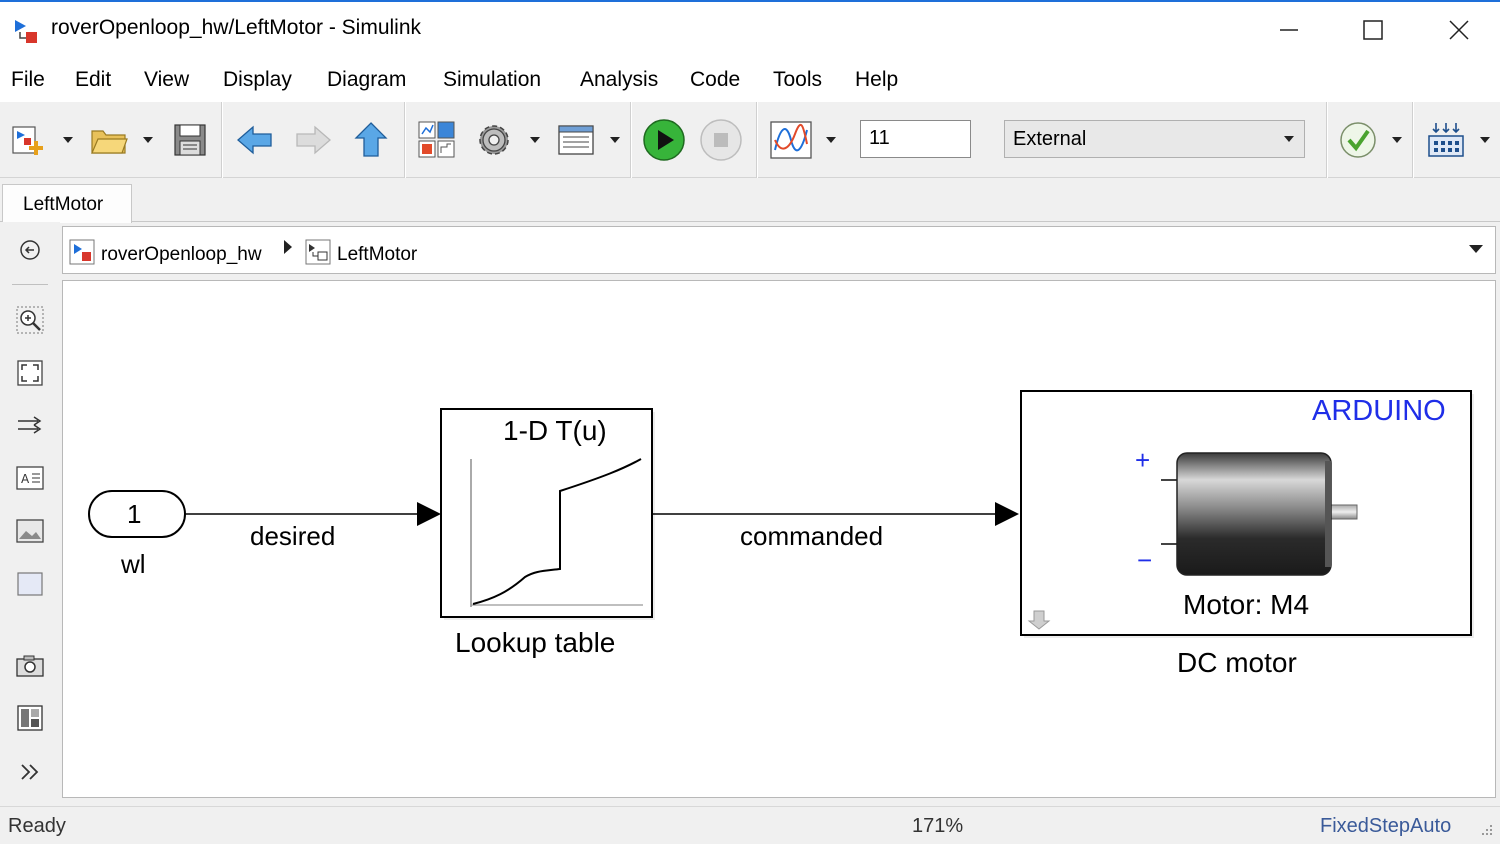 The image size is (1500, 844). I want to click on minimize-button, so click(1289, 30).